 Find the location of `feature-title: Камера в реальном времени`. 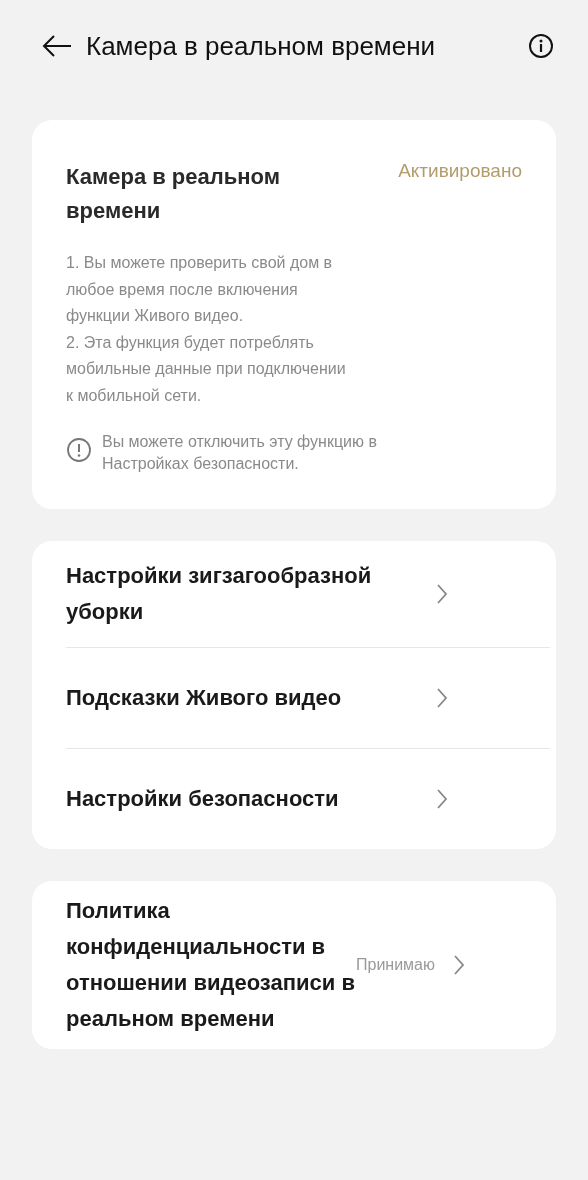

feature-title: Камера в реальном времени is located at coordinates (173, 194).